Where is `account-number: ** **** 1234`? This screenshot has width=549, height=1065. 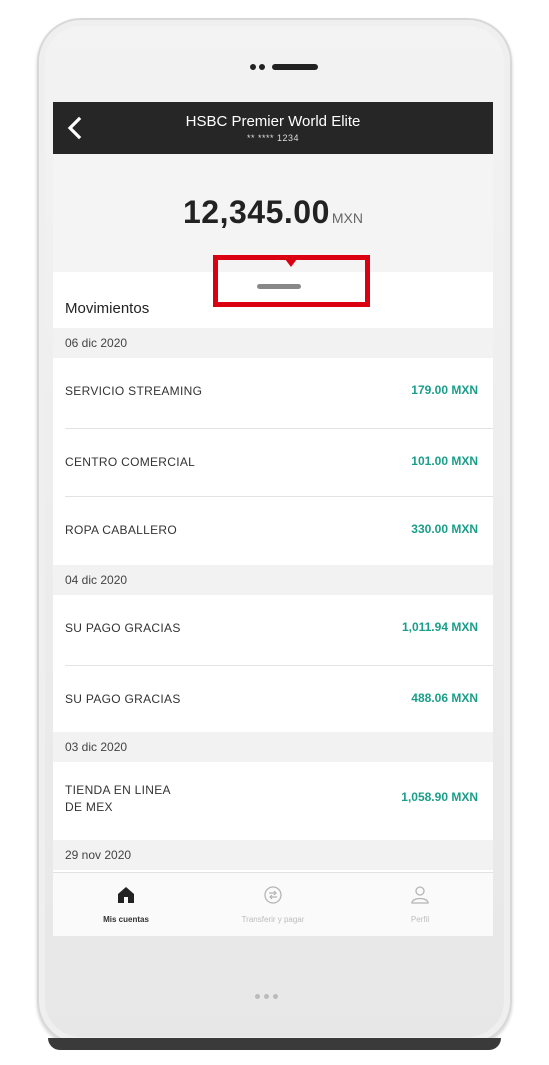 account-number: ** **** 1234 is located at coordinates (273, 138).